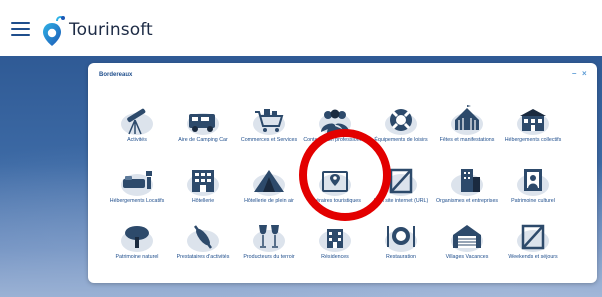 The width and height of the screenshot is (602, 297). I want to click on close-button: ×, so click(584, 74).